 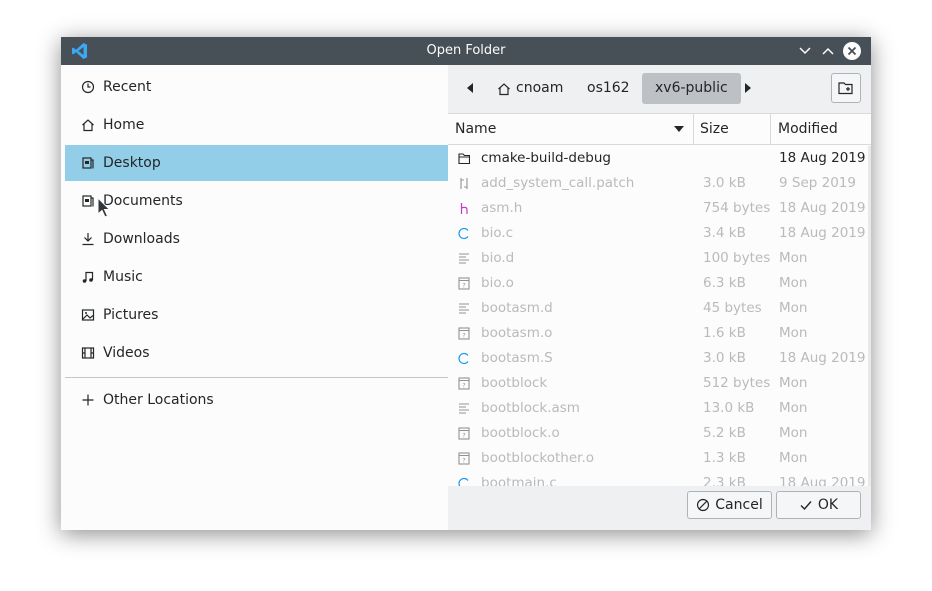 I want to click on sidebar-item-other-locations: Other Locations, so click(x=256, y=400).